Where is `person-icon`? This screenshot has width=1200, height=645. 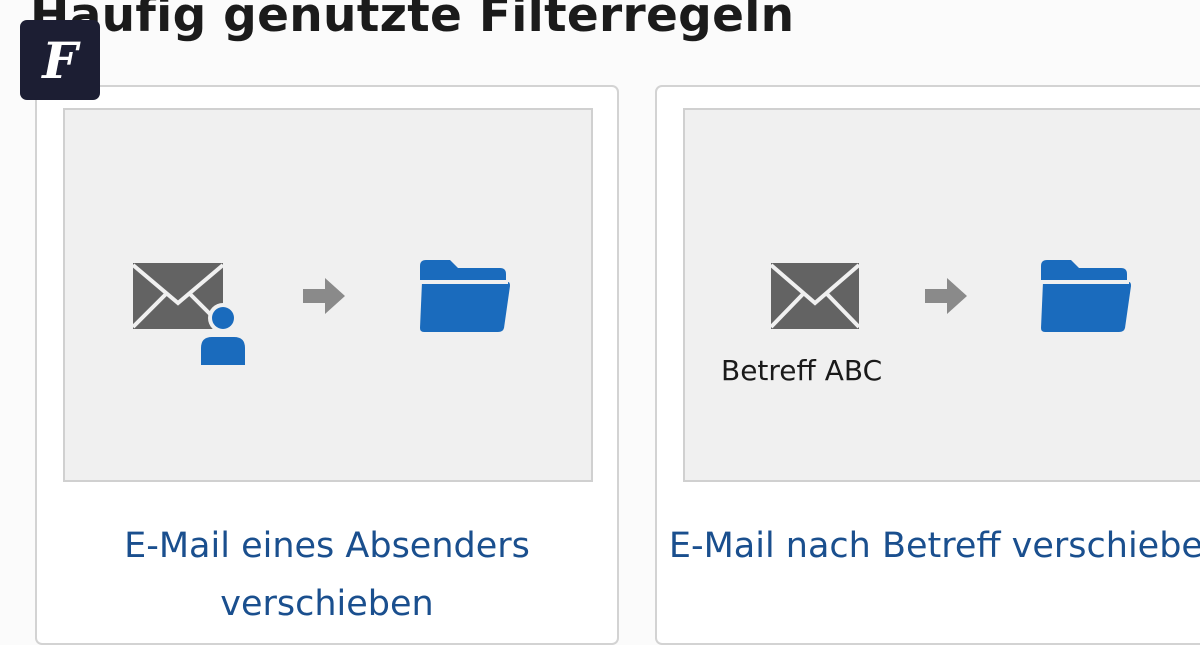 person-icon is located at coordinates (223, 334).